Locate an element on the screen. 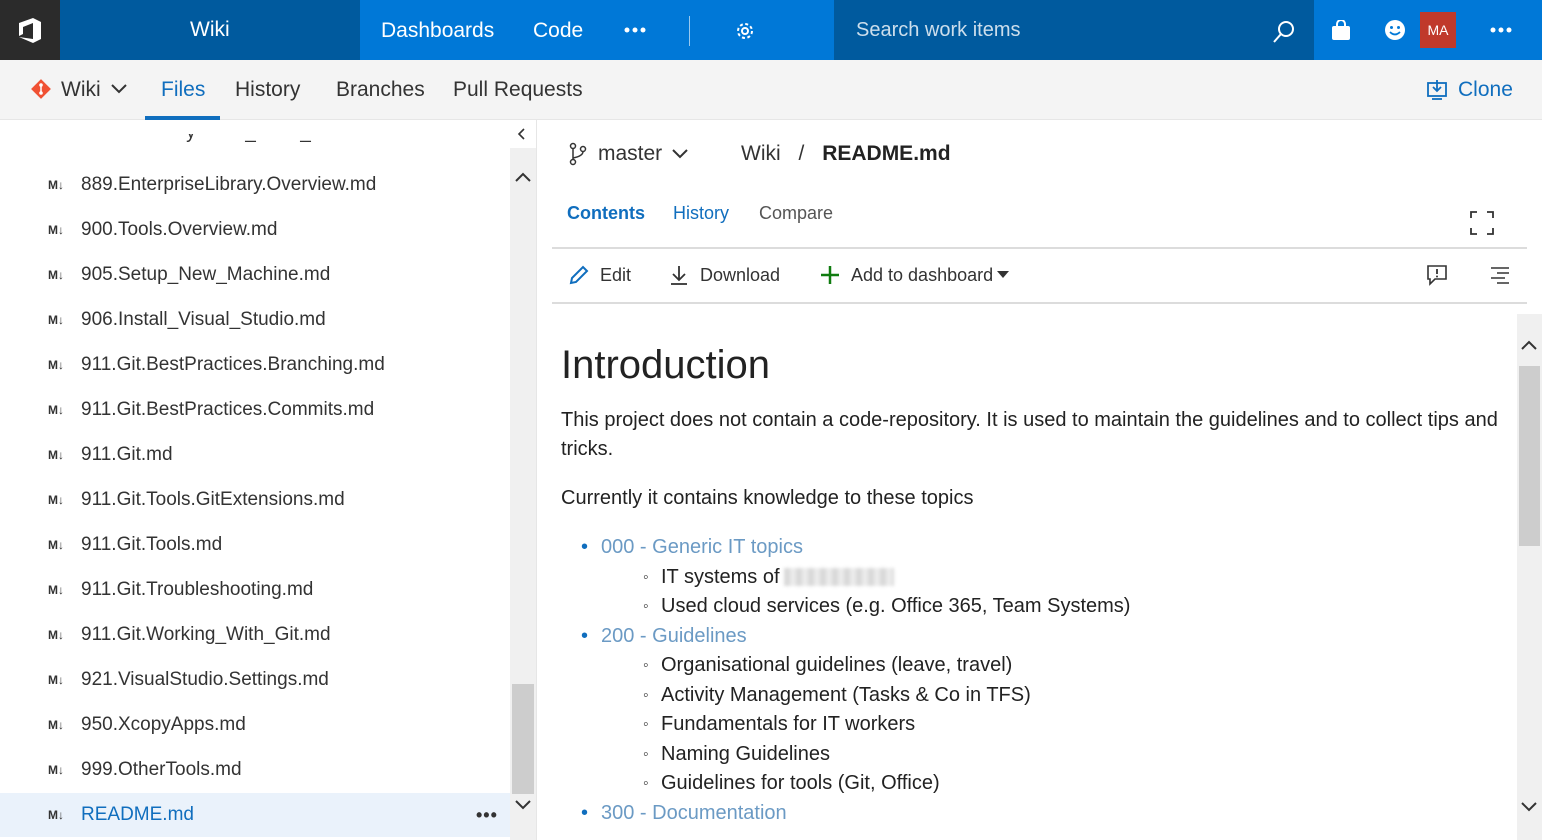 The width and height of the screenshot is (1542, 840). branch-selector: master is located at coordinates (629, 154).